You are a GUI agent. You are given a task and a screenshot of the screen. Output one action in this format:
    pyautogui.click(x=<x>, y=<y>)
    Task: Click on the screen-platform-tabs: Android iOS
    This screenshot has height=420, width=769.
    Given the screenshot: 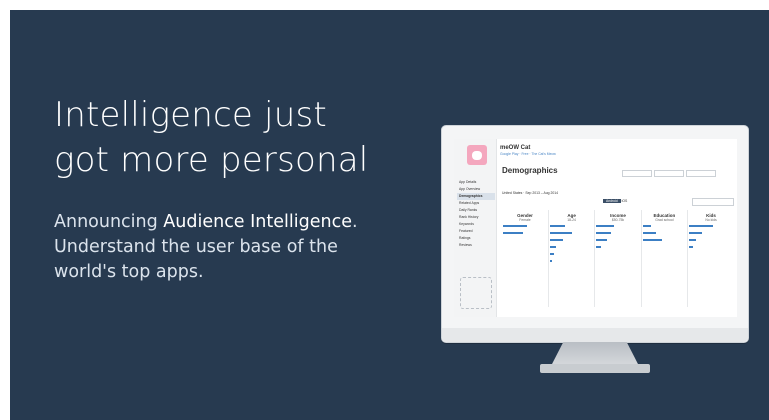 What is the action you would take?
    pyautogui.click(x=615, y=201)
    